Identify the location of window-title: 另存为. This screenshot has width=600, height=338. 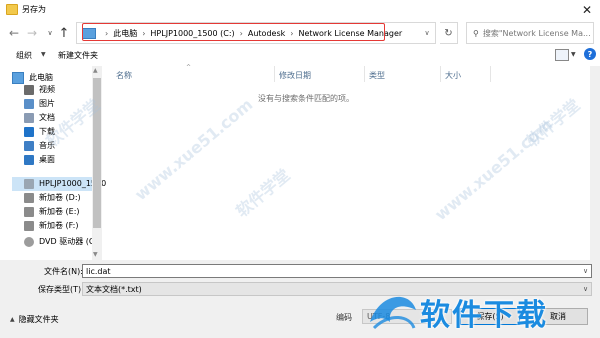
(34, 9).